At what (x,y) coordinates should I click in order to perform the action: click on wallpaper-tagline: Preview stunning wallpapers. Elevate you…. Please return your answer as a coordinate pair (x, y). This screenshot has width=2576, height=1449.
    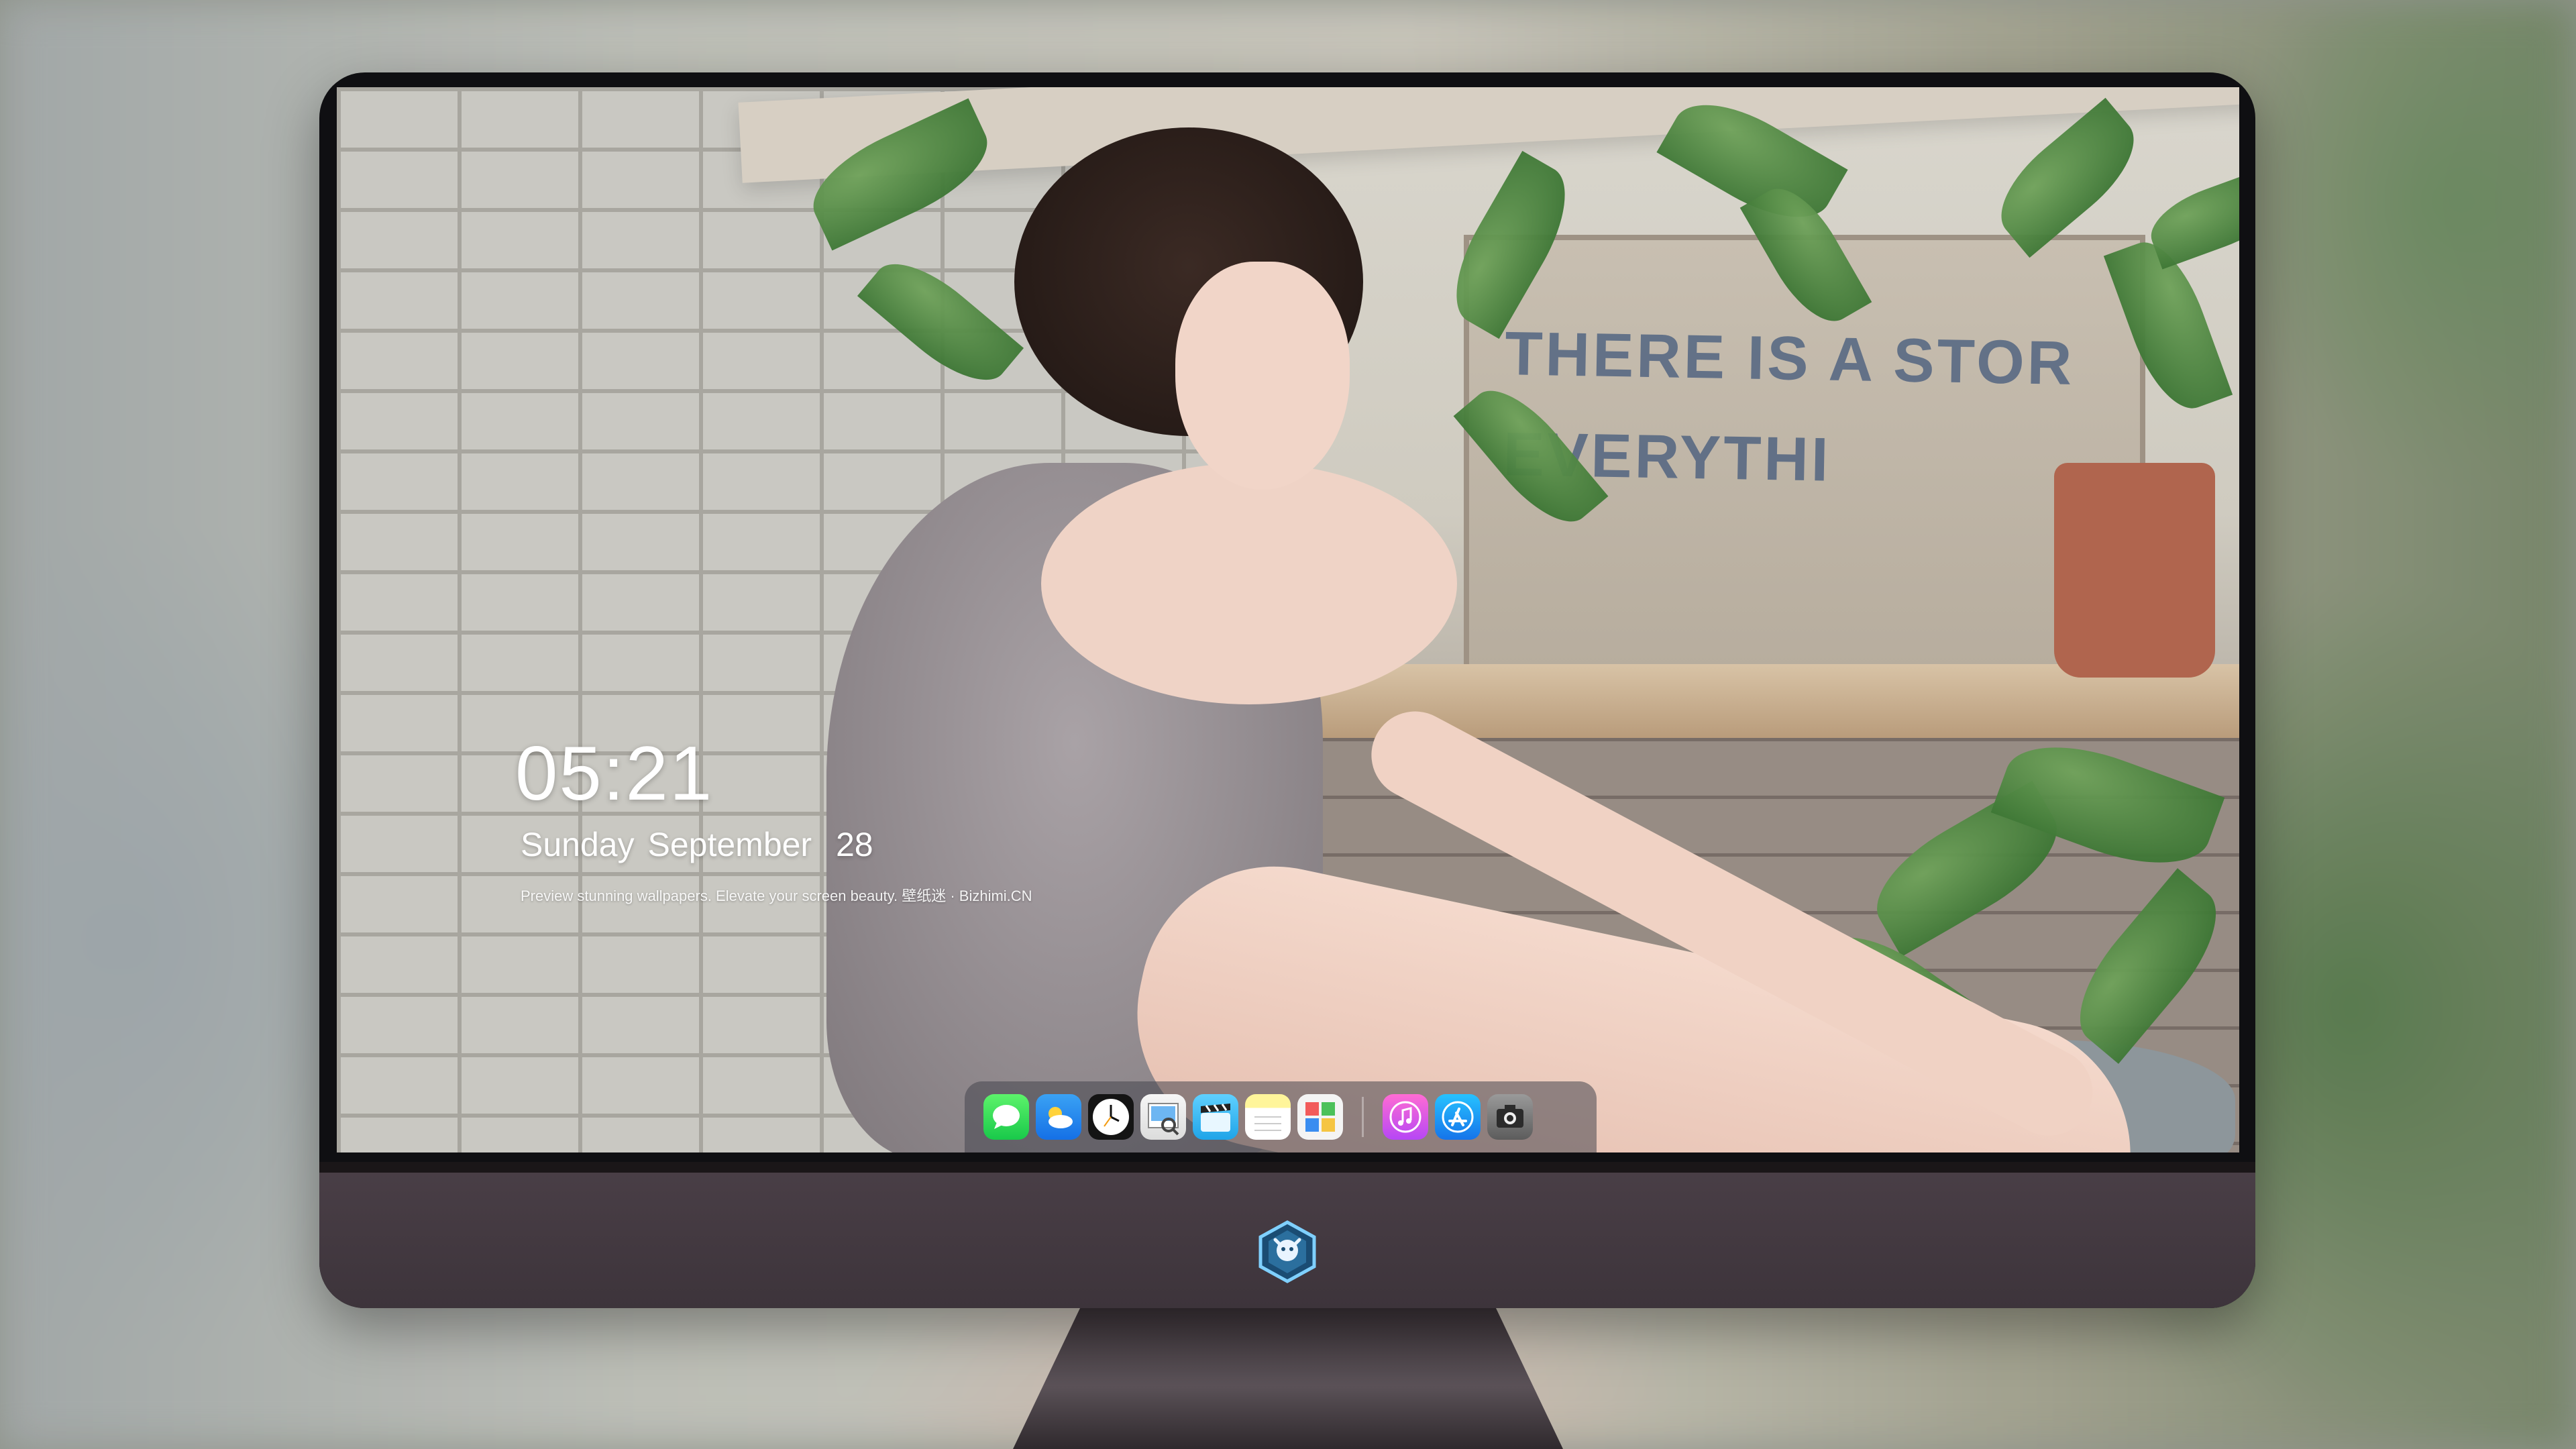
    Looking at the image, I should click on (776, 896).